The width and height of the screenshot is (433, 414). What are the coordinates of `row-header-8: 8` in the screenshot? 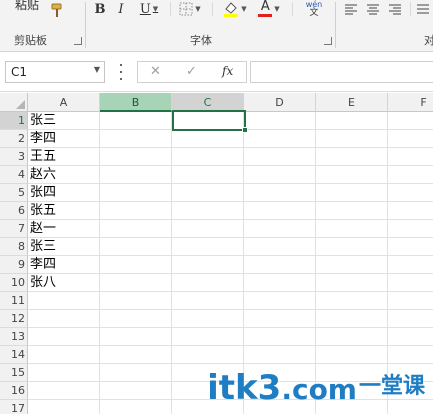 It's located at (14, 247).